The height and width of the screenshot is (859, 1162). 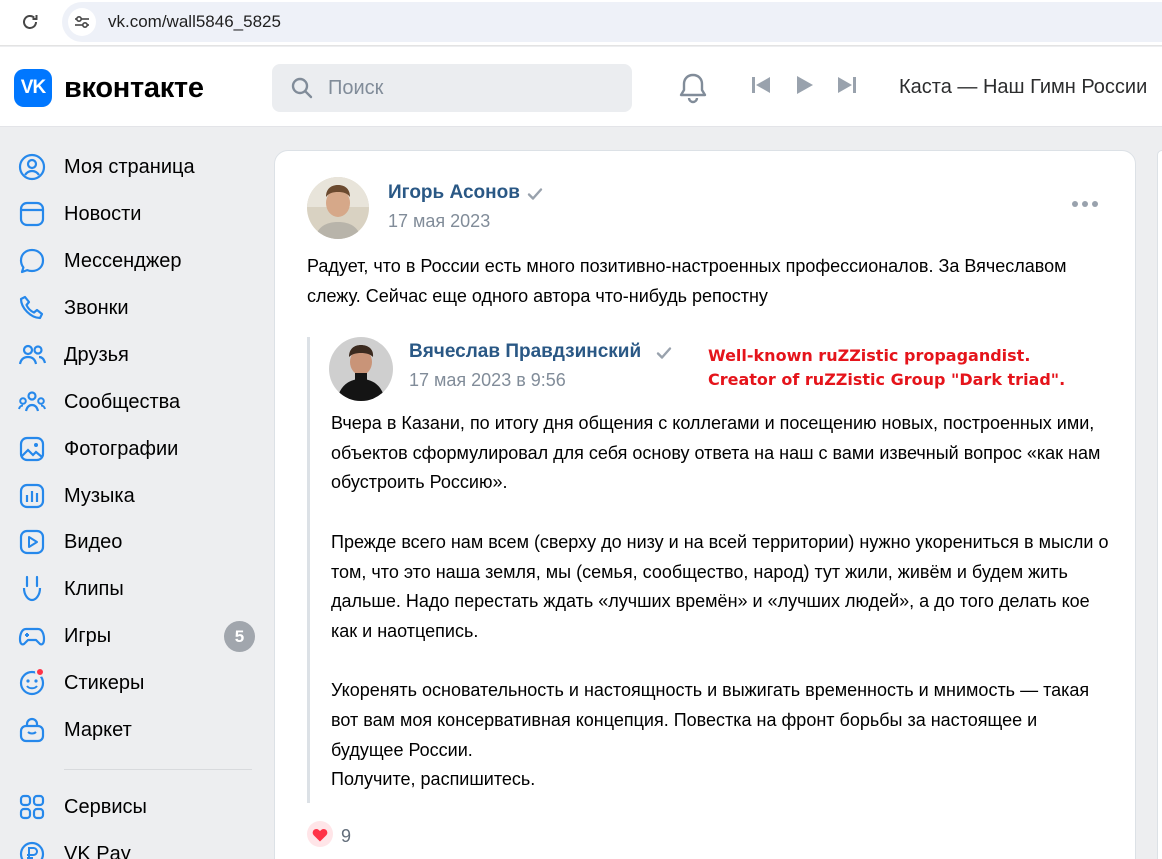 What do you see at coordinates (139, 355) in the screenshot?
I see `sidebar-item-friends: Друзья` at bounding box center [139, 355].